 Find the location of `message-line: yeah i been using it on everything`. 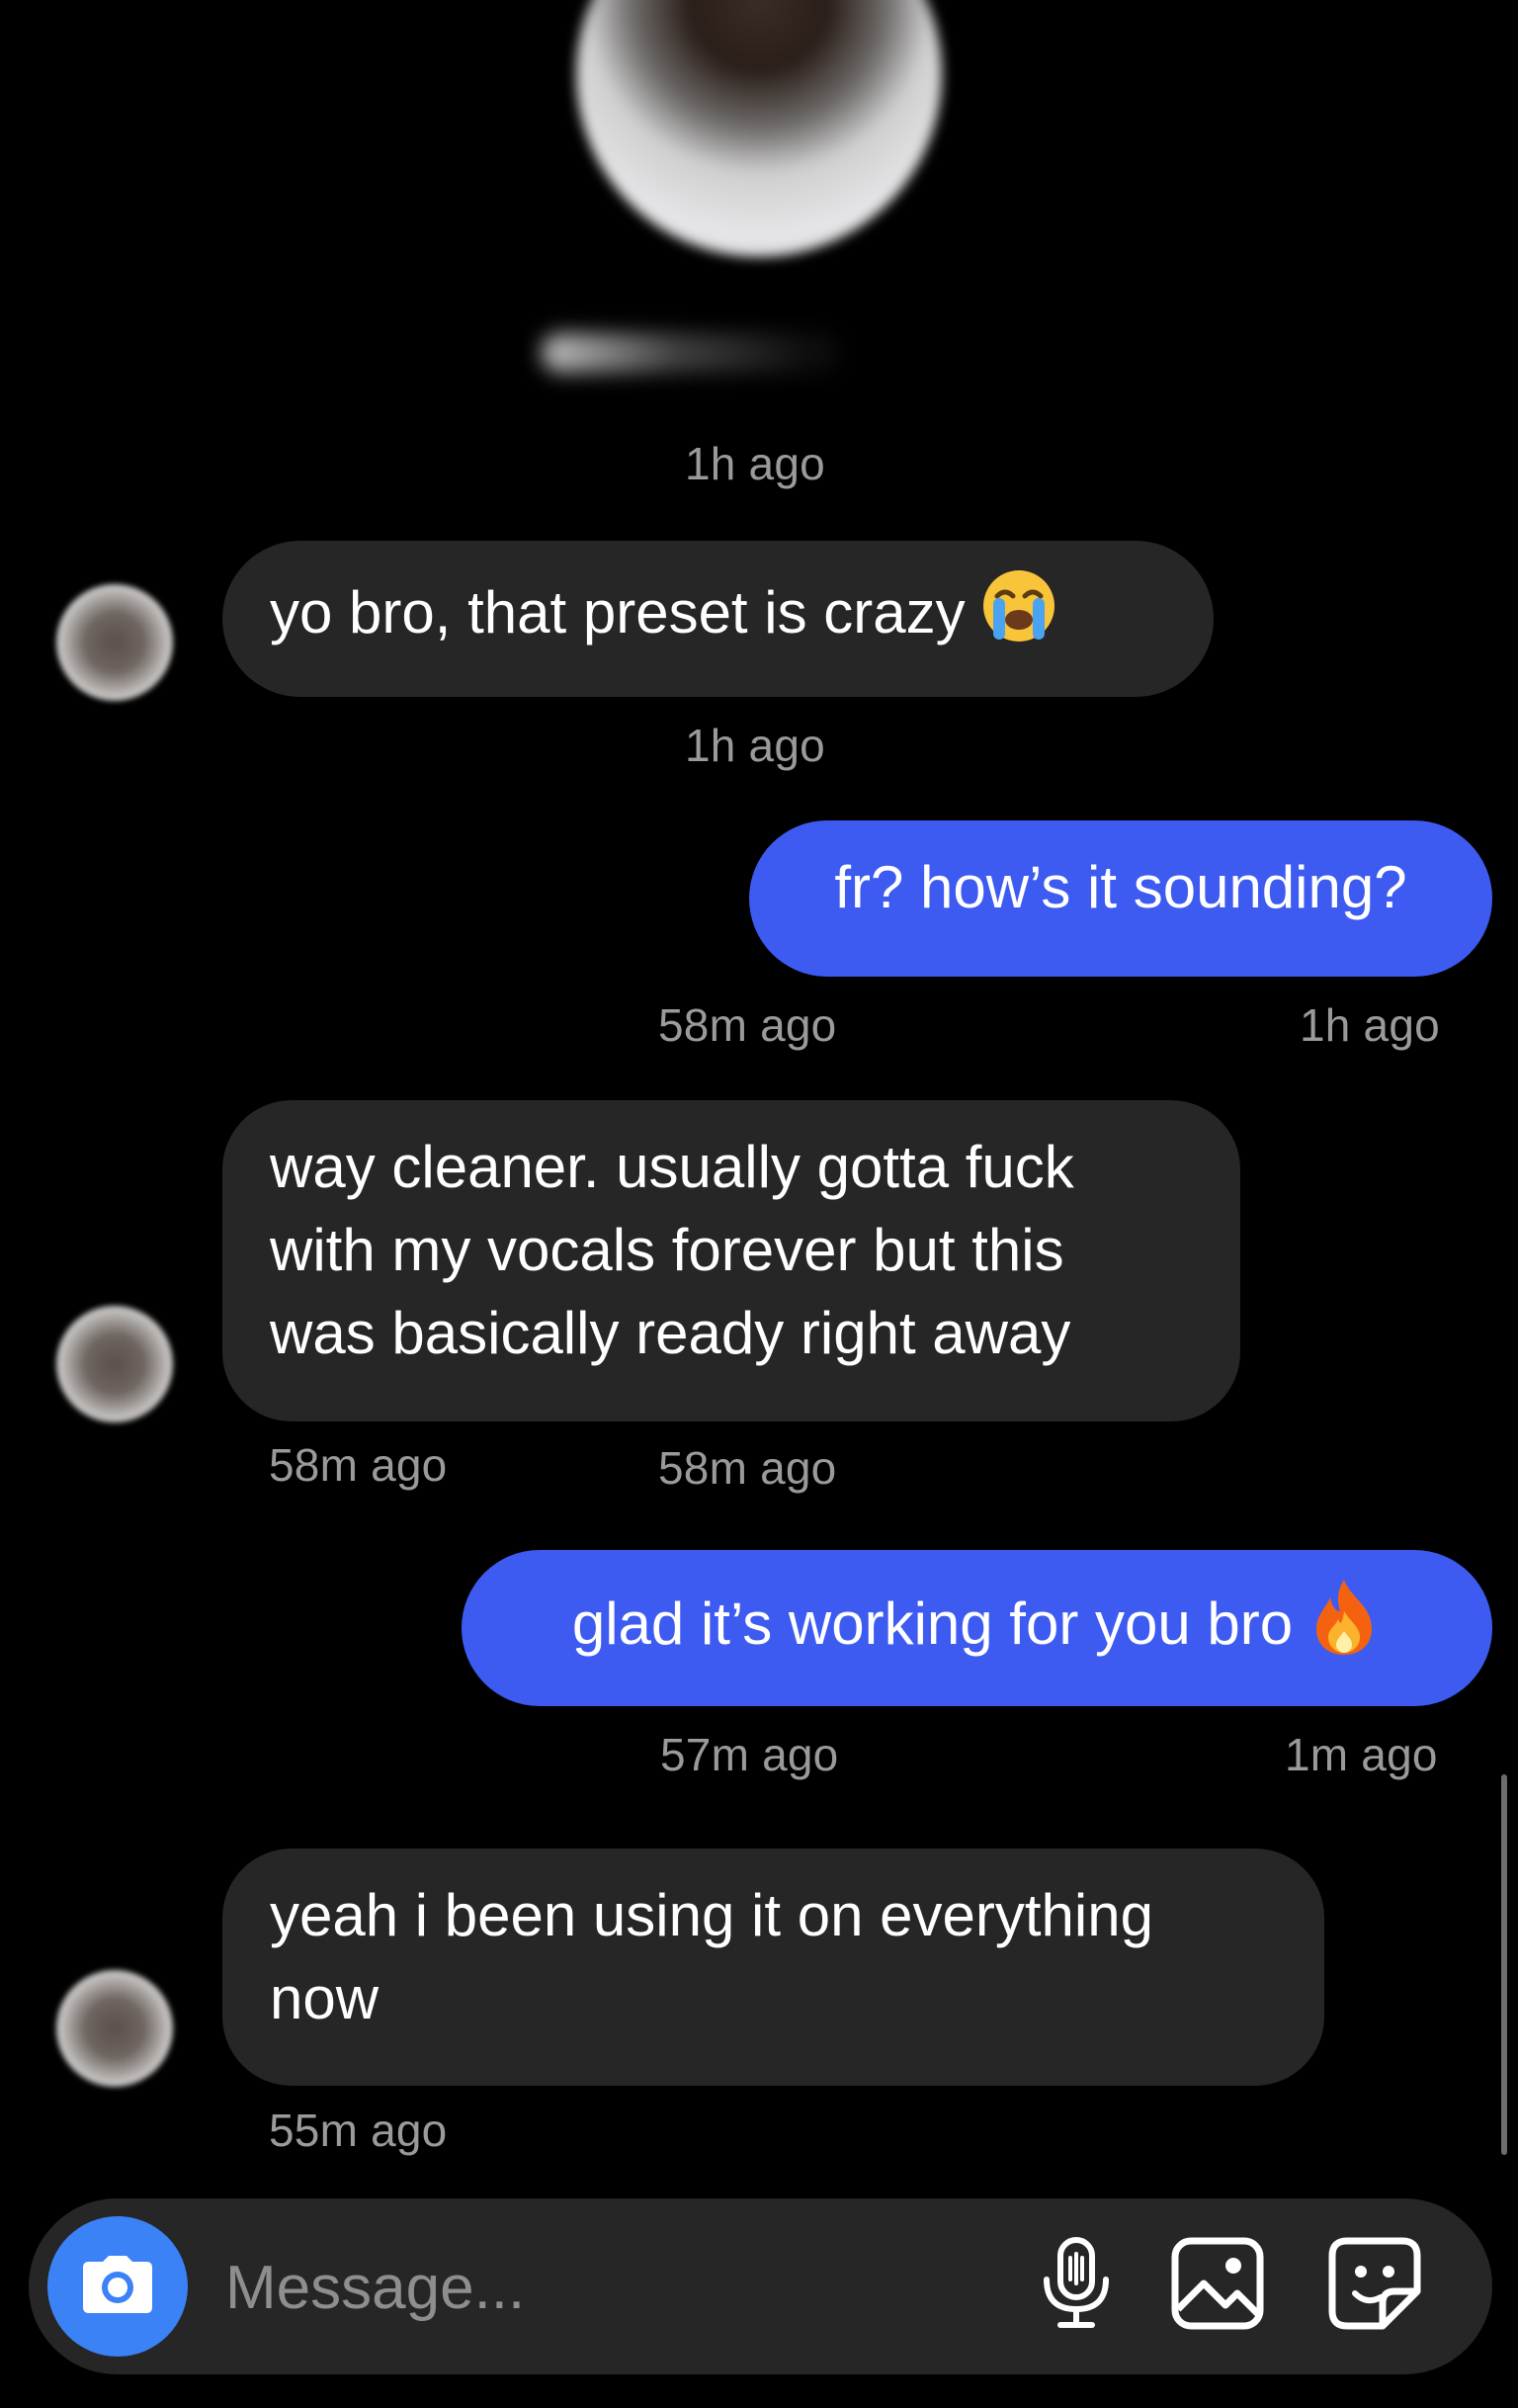

message-line: yeah i been using it on everything is located at coordinates (711, 1915).